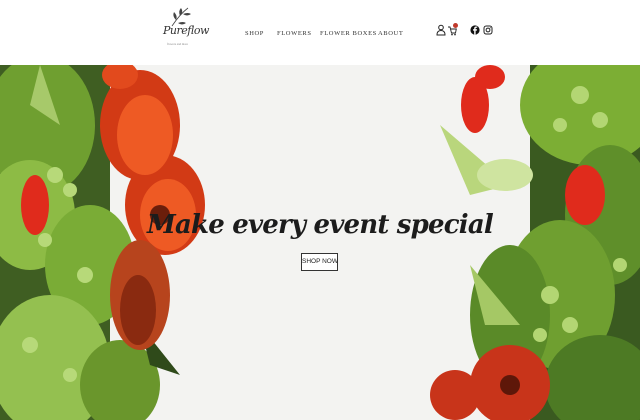 The width and height of the screenshot is (640, 420). What do you see at coordinates (254, 33) in the screenshot?
I see `nav-shop: SHOP` at bounding box center [254, 33].